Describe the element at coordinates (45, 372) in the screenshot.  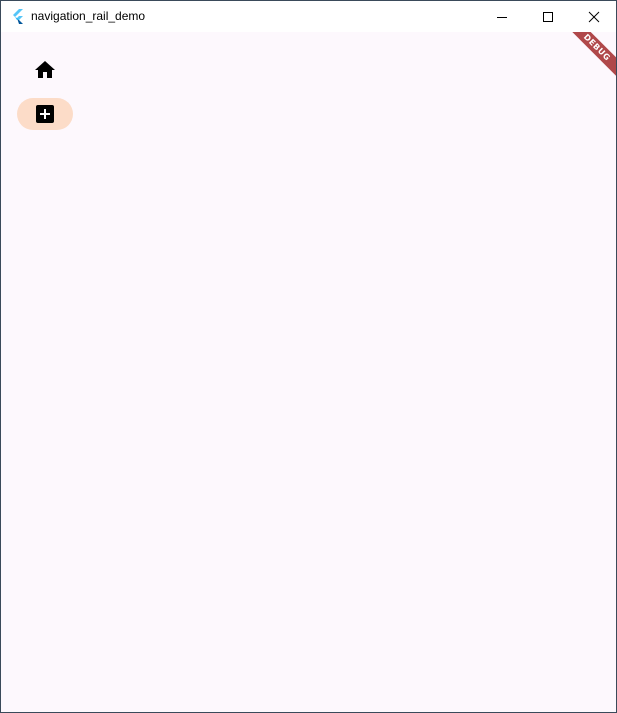
I see `navigation-rail` at that location.